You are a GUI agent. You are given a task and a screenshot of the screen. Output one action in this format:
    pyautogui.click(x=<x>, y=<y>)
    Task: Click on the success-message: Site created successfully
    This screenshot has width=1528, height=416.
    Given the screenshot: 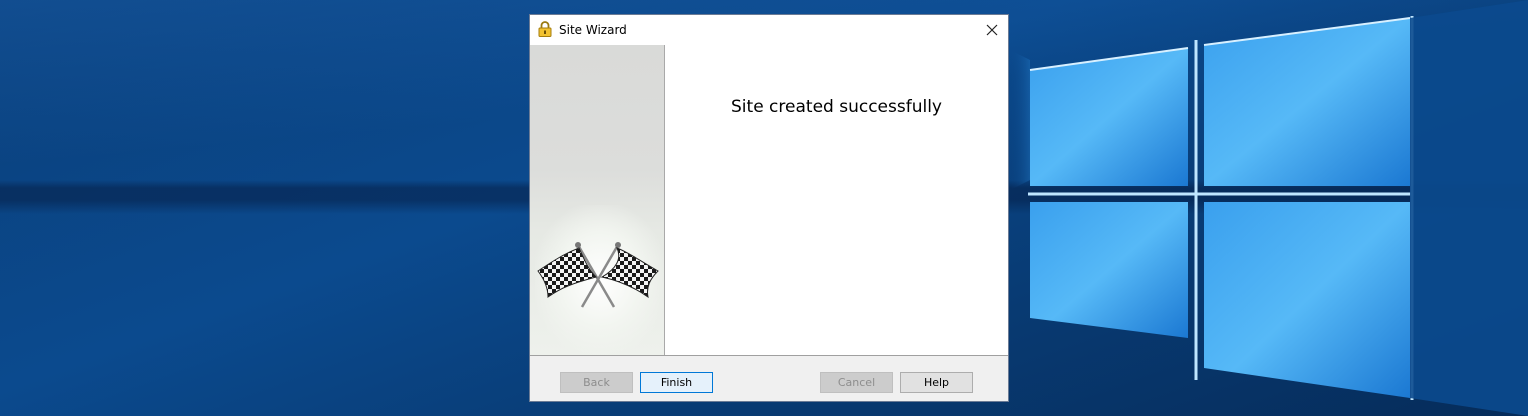 What is the action you would take?
    pyautogui.click(x=836, y=107)
    